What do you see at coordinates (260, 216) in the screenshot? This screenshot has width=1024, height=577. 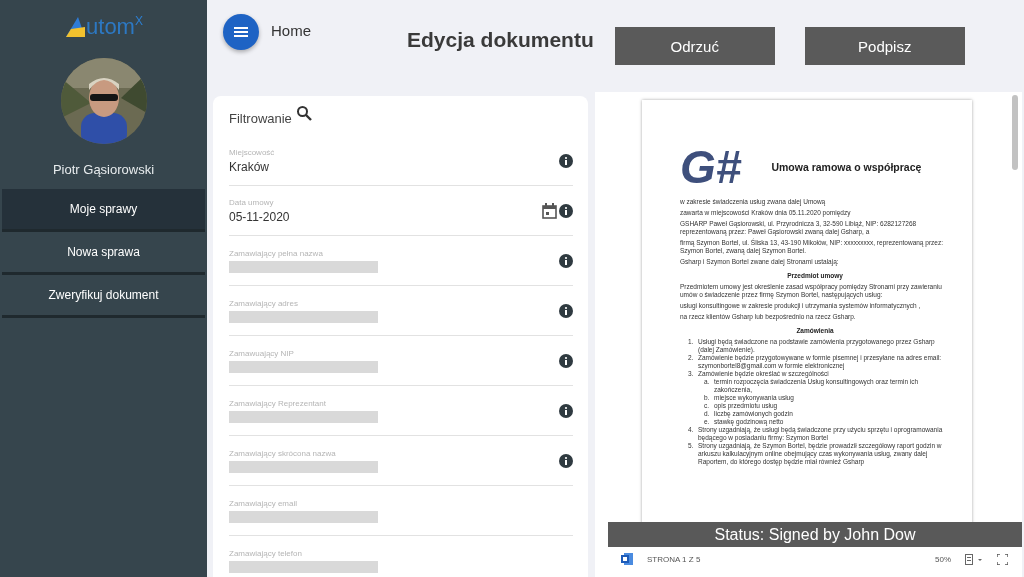 I see `field-value: 05-11-2020` at bounding box center [260, 216].